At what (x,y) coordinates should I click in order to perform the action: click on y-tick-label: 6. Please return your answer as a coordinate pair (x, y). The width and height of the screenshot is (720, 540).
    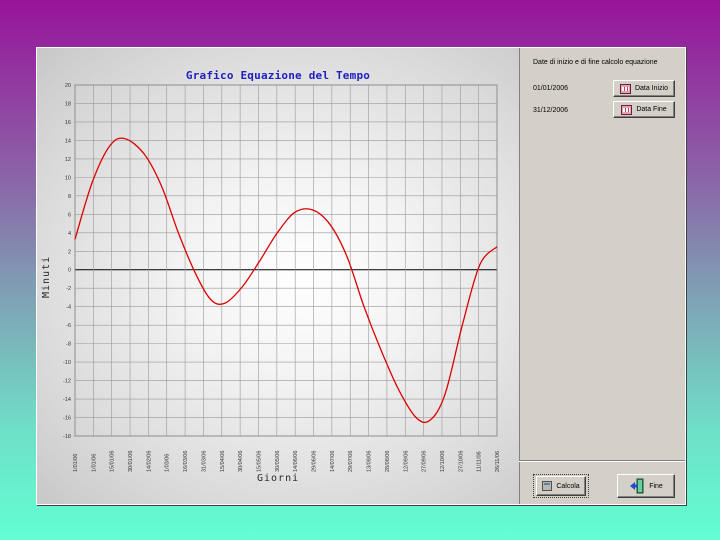
    Looking at the image, I should click on (69, 215).